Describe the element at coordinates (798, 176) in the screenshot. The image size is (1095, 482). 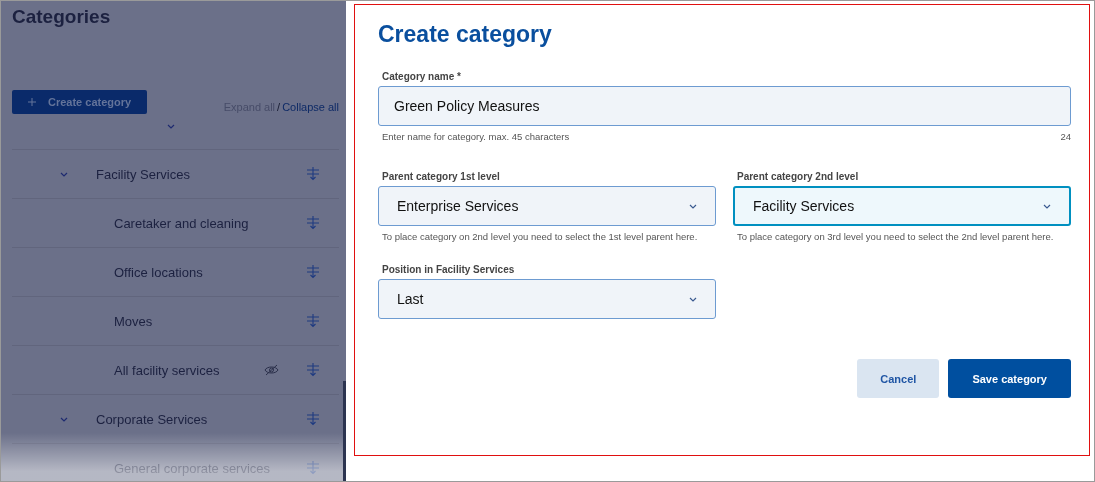
I see `field-label: Parent category 2nd level` at that location.